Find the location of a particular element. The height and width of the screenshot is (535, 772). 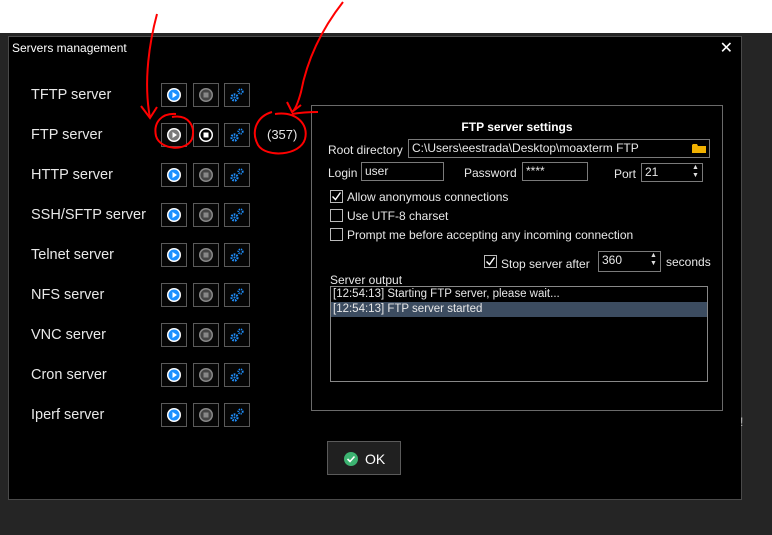

annotation-overlay is located at coordinates (242, 78).